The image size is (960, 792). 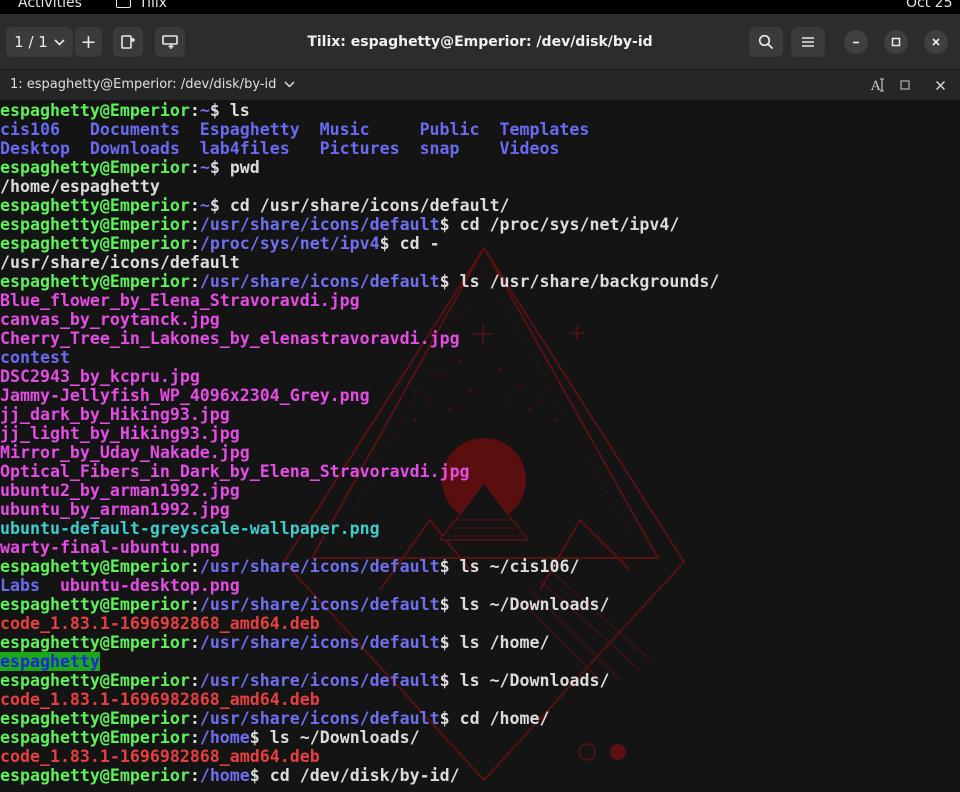 I want to click on output-line: ubuntu_by_arman1992.jpg, so click(x=480, y=509).